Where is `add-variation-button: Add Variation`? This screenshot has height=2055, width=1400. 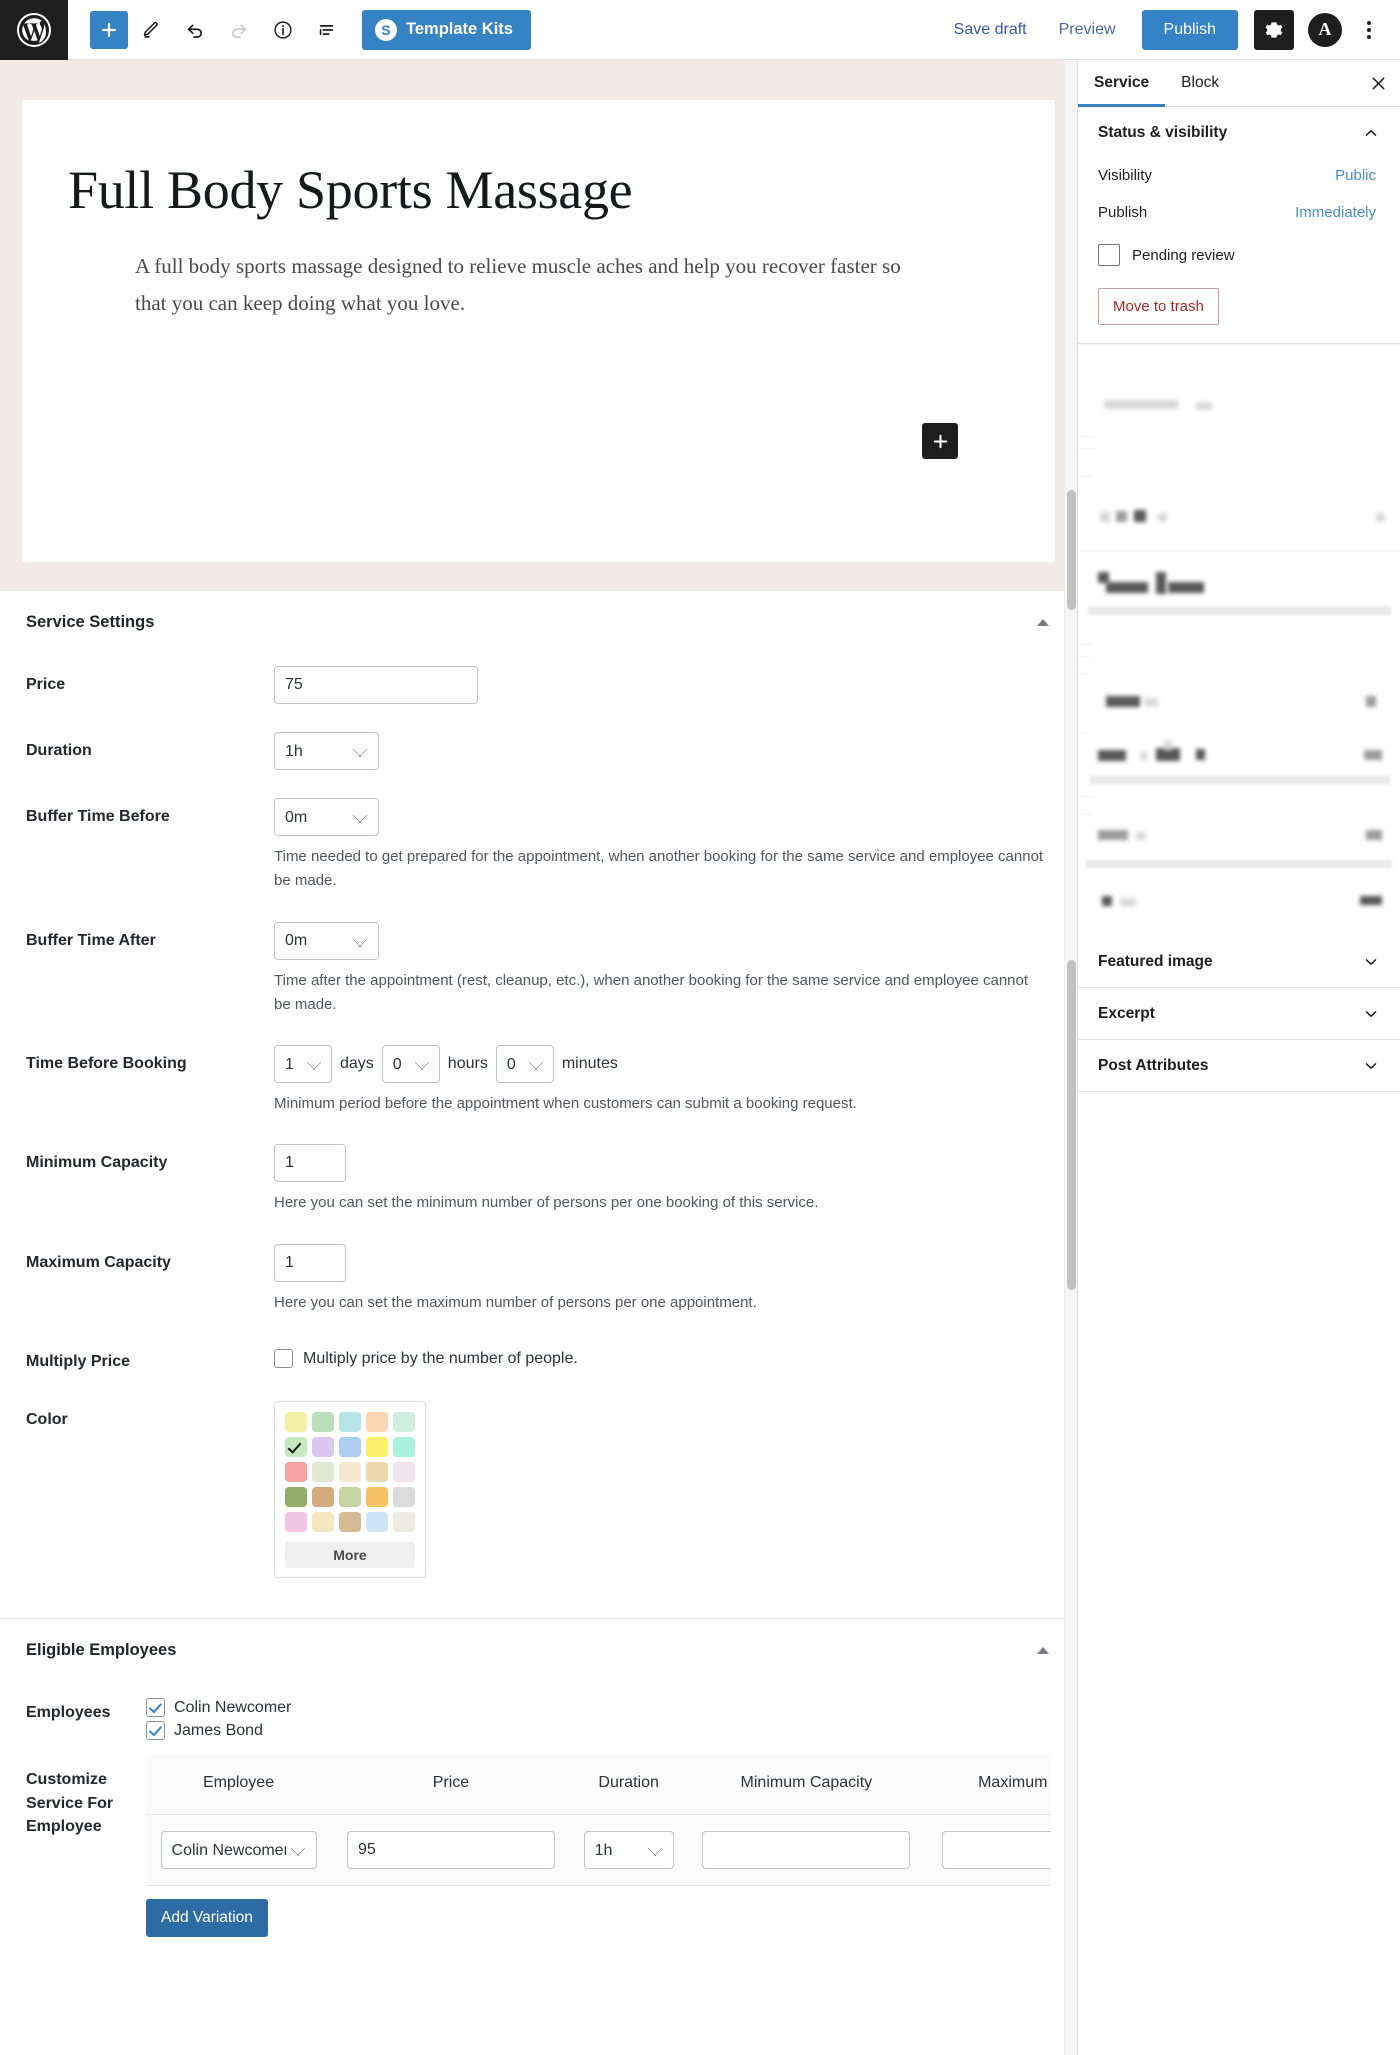
add-variation-button: Add Variation is located at coordinates (207, 1918).